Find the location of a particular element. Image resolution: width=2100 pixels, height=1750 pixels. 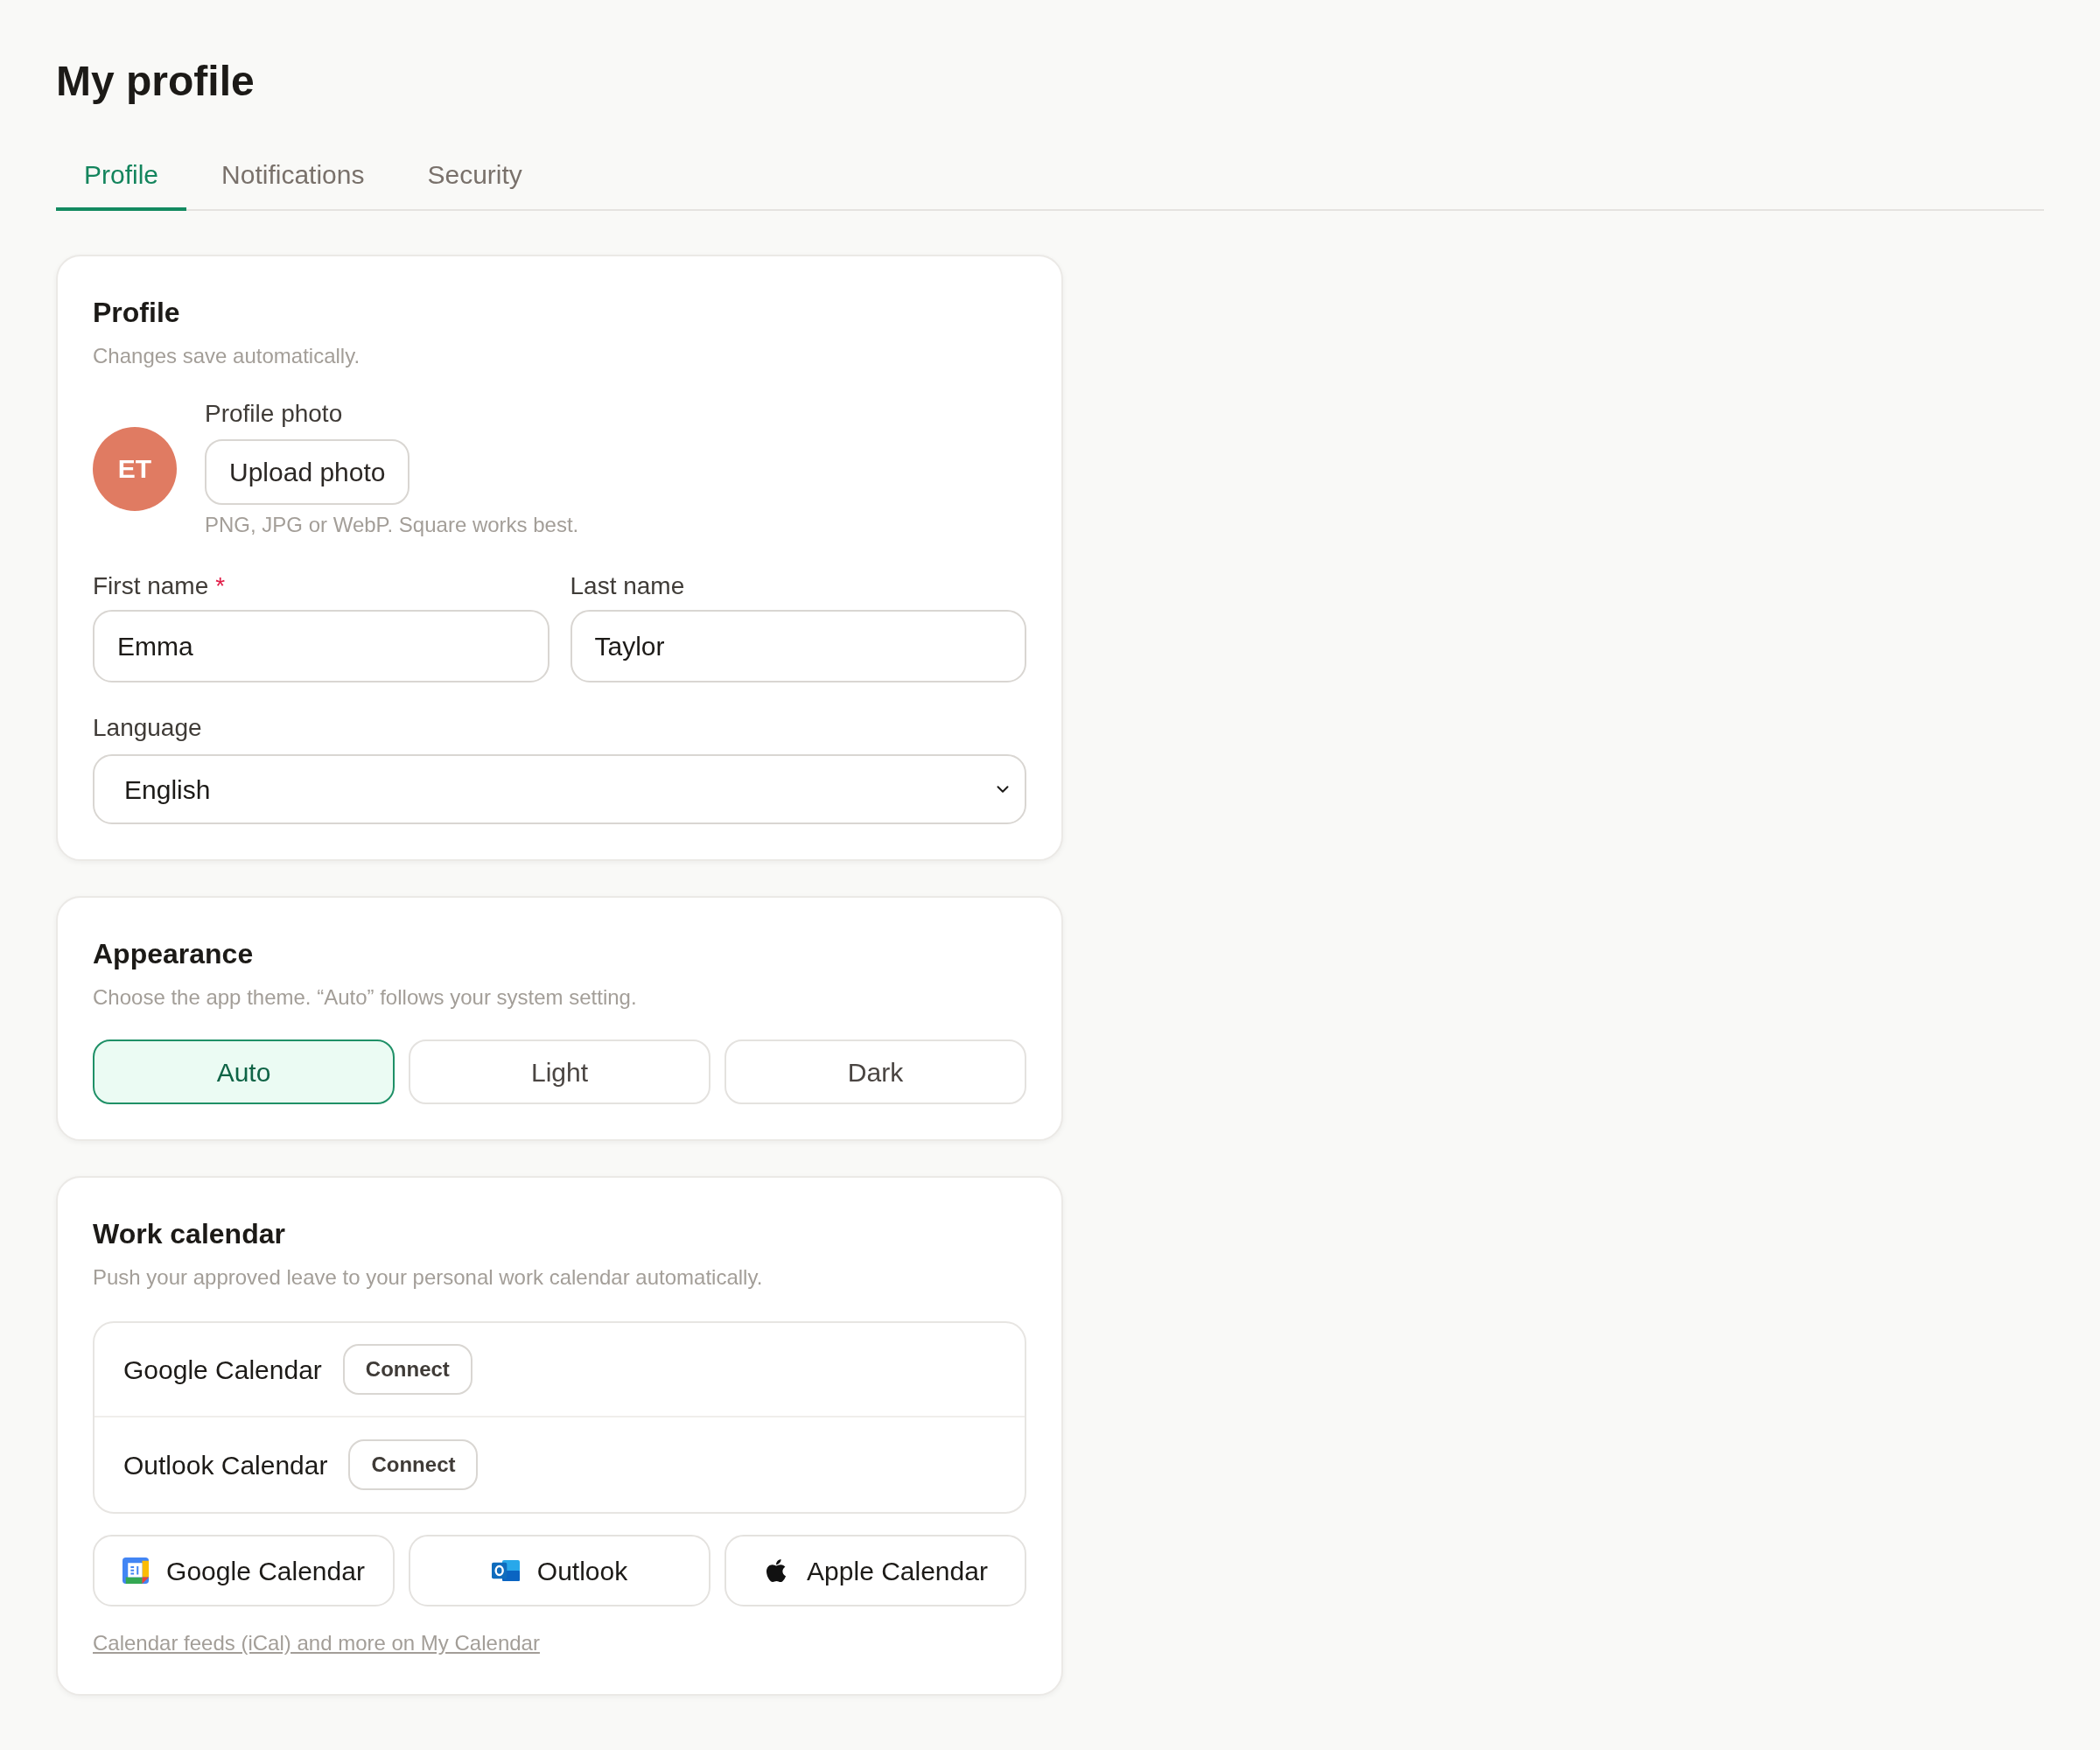

text-input: Taylor is located at coordinates (798, 646).